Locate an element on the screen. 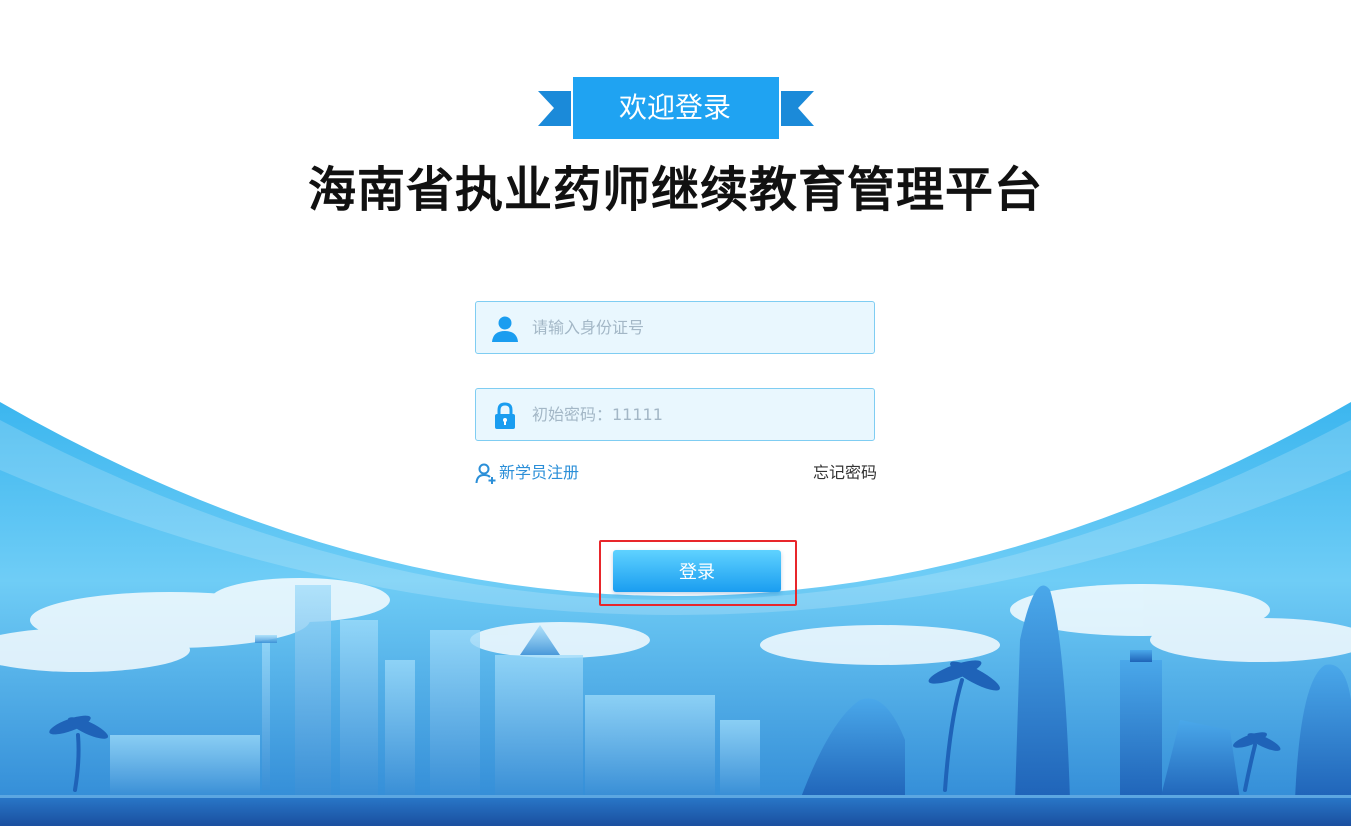  user-icon is located at coordinates (505, 329).